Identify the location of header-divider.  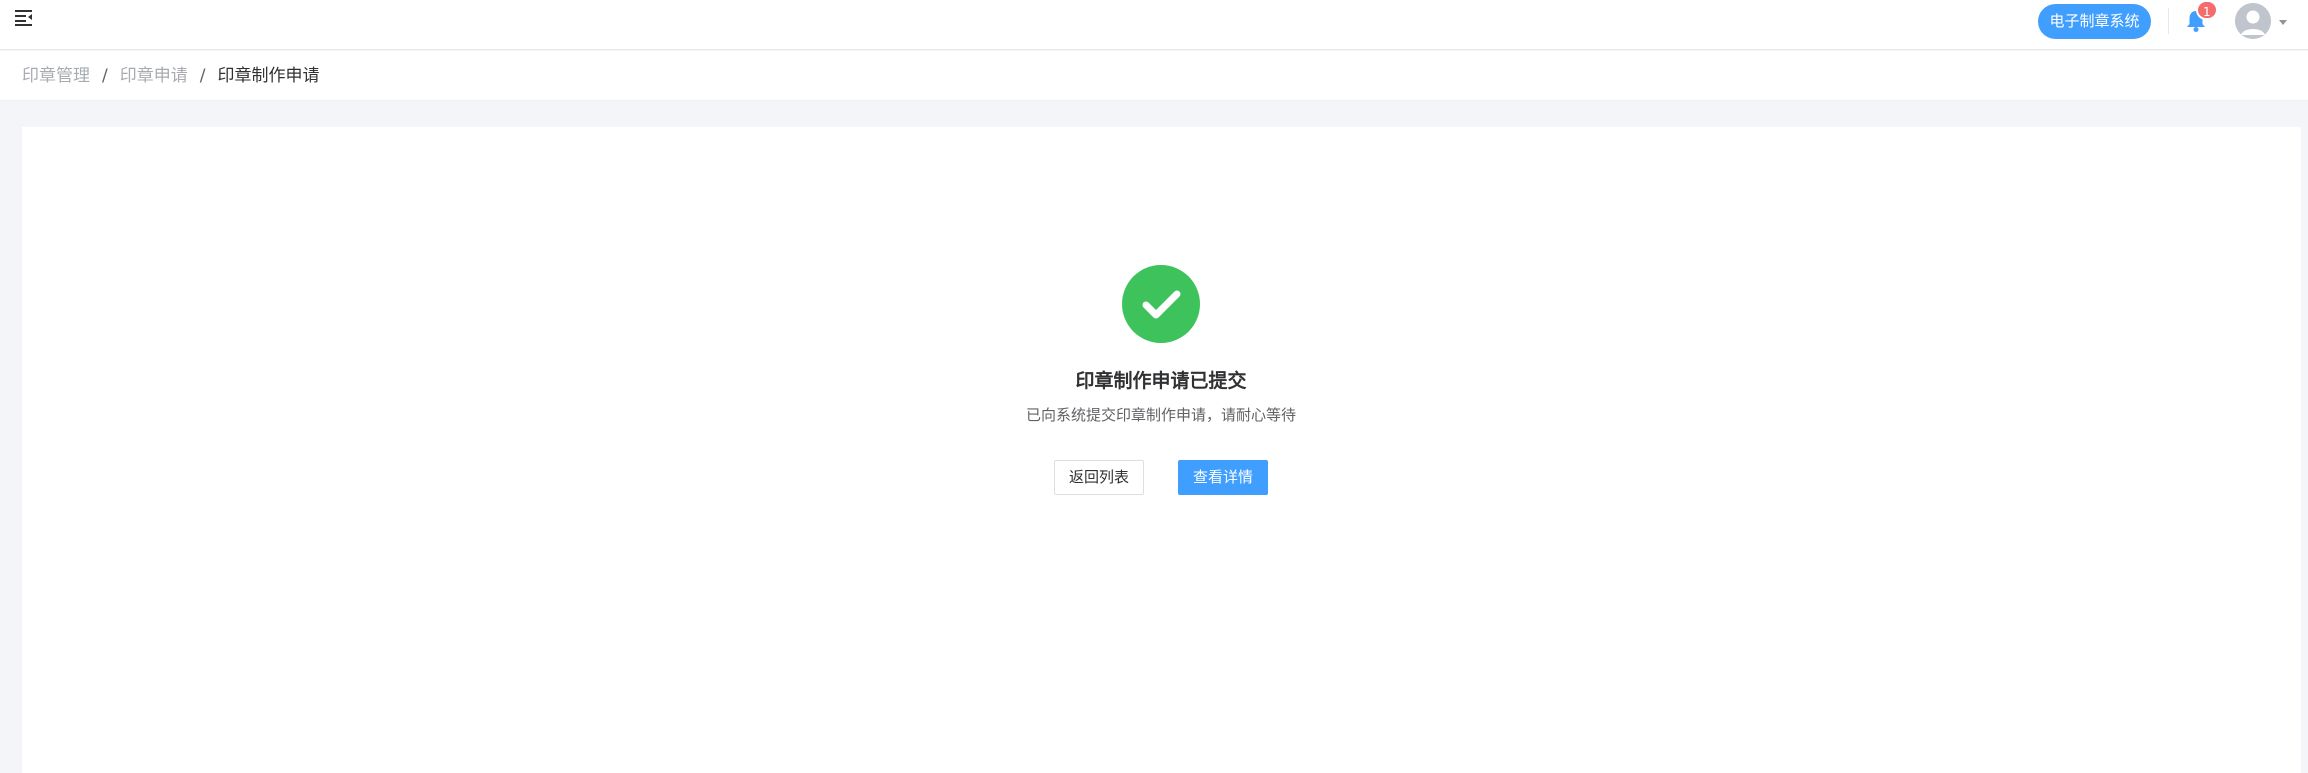
(2168, 21).